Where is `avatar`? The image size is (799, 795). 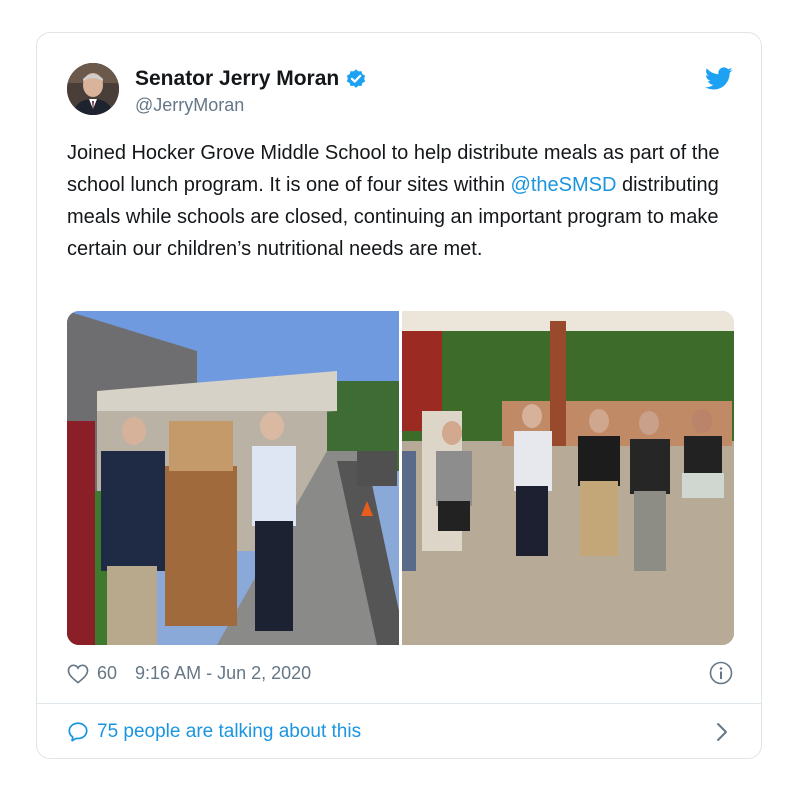
avatar is located at coordinates (93, 89).